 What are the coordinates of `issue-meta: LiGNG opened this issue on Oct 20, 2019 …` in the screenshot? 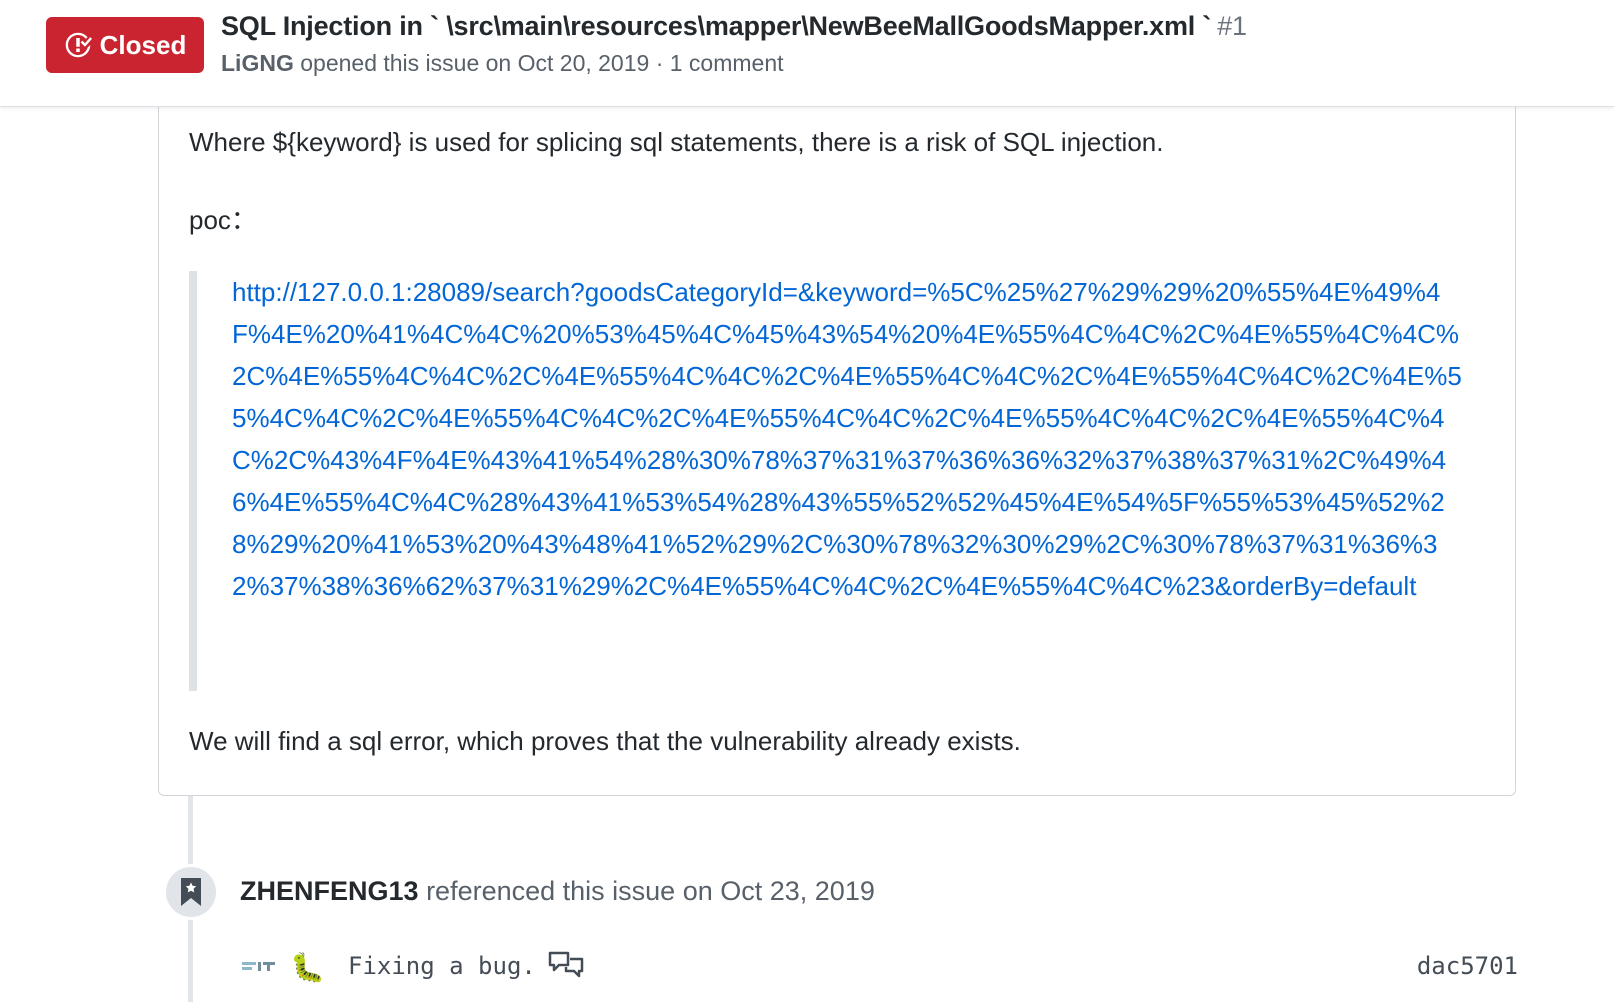 It's located at (502, 63).